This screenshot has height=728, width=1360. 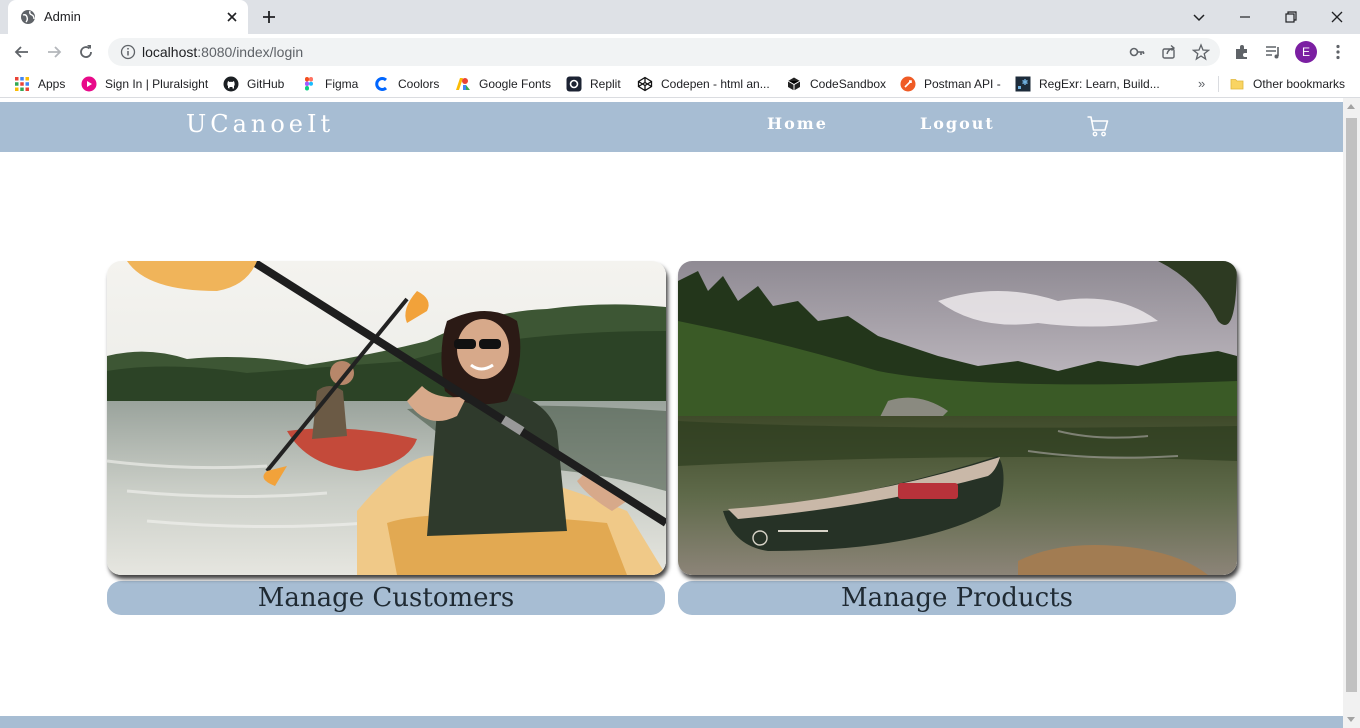 I want to click on scrollbar-thumb, so click(x=1351, y=405).